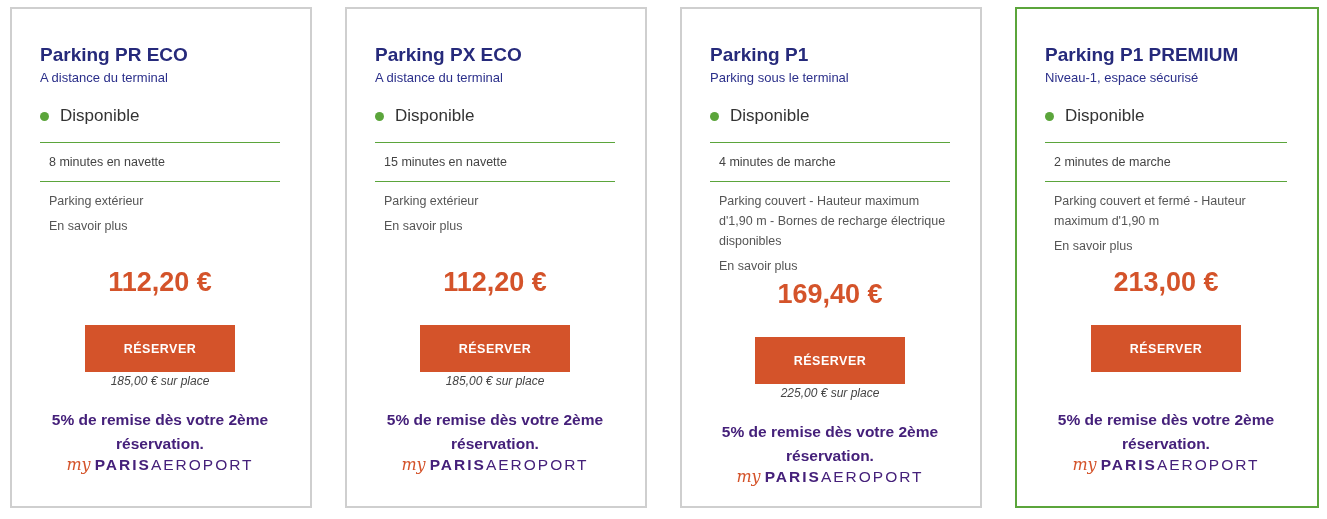 Image resolution: width=1327 pixels, height=519 pixels. I want to click on card-title: Parking P1 PREMIUM, so click(1142, 55).